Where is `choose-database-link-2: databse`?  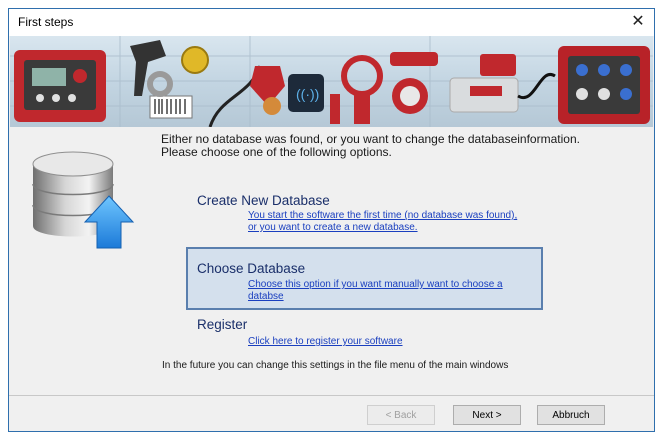
choose-database-link-2: databse is located at coordinates (266, 296).